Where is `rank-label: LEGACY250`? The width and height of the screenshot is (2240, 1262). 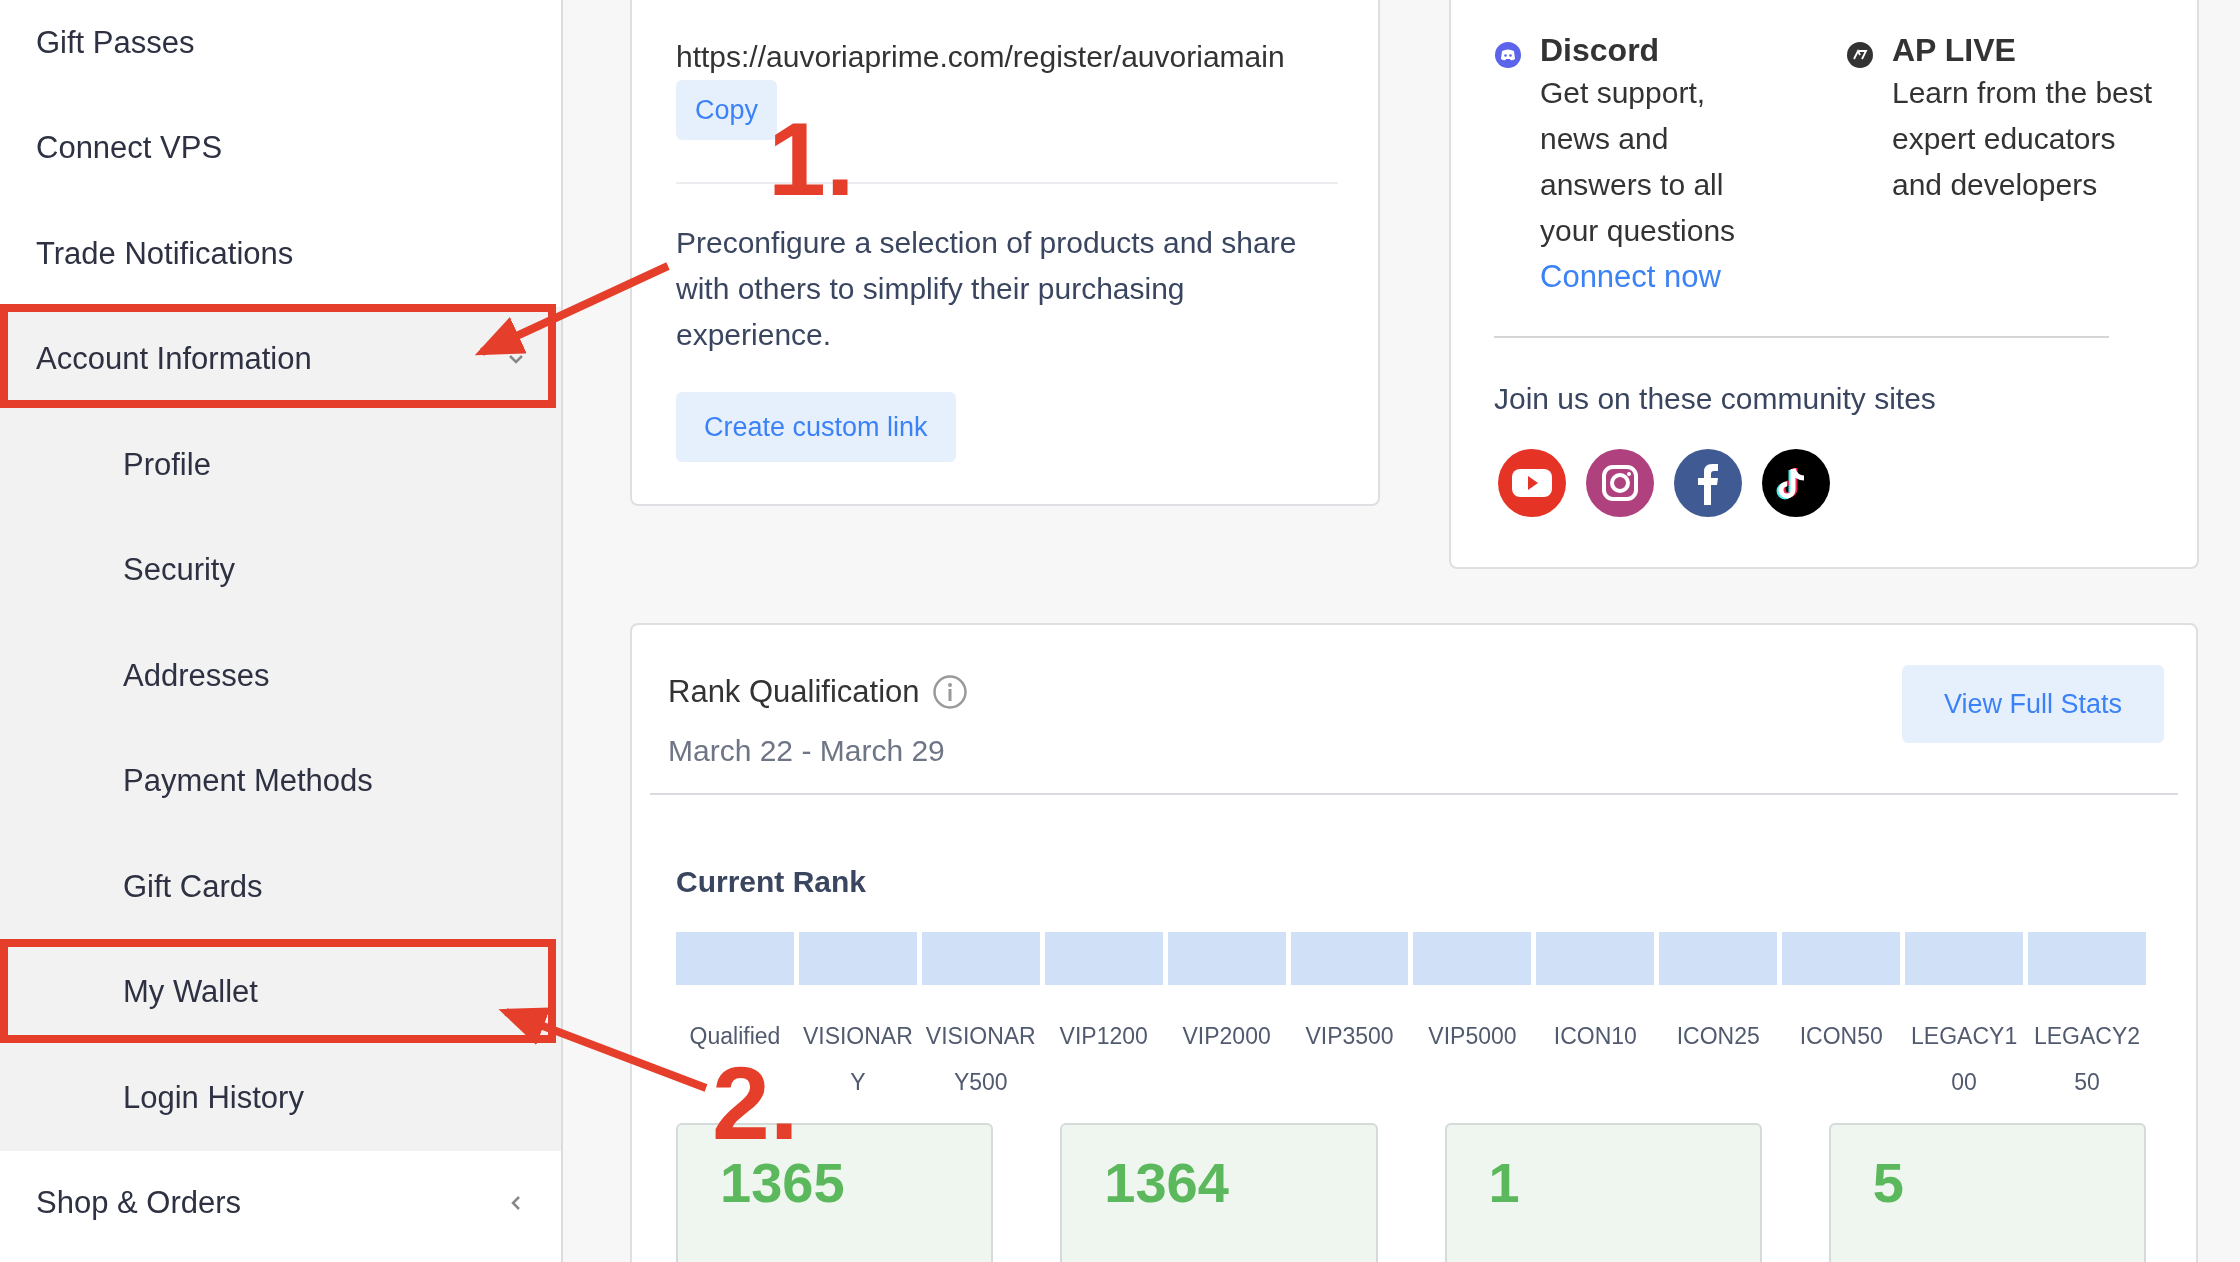 rank-label: LEGACY250 is located at coordinates (2087, 1059).